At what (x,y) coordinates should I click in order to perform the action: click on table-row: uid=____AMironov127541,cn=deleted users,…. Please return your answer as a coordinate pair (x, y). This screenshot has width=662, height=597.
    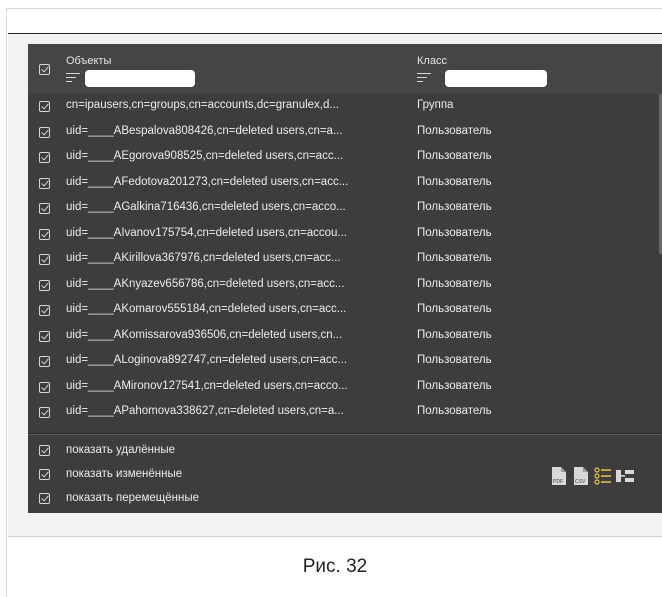
    Looking at the image, I should click on (345, 388).